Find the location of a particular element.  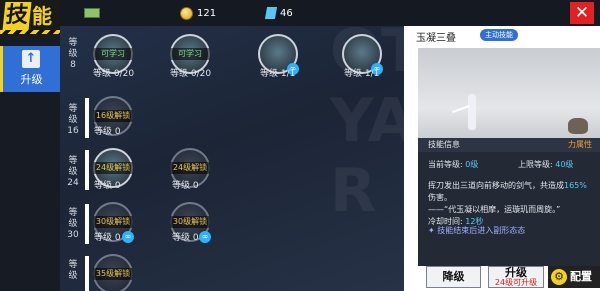

diamond-icon is located at coordinates (271, 13).